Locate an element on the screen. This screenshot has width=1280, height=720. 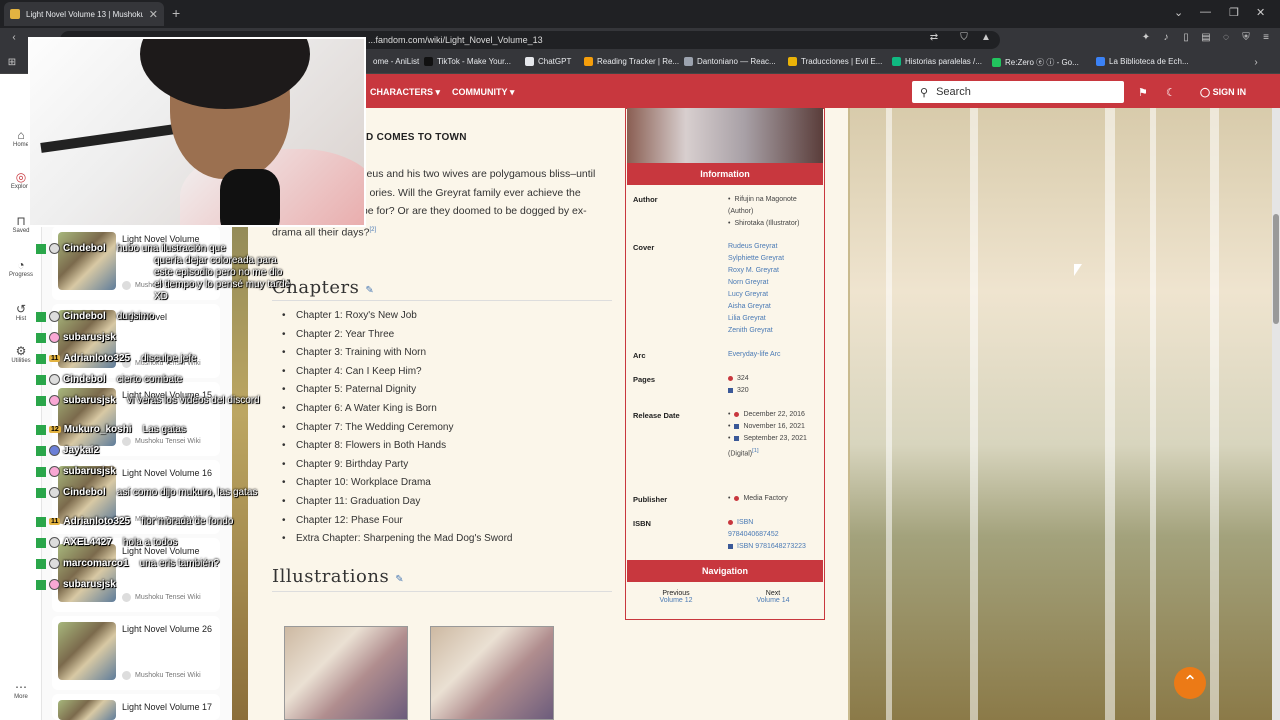
list-item: Chapter 7: The Wedding Ceremony is located at coordinates (442, 428).